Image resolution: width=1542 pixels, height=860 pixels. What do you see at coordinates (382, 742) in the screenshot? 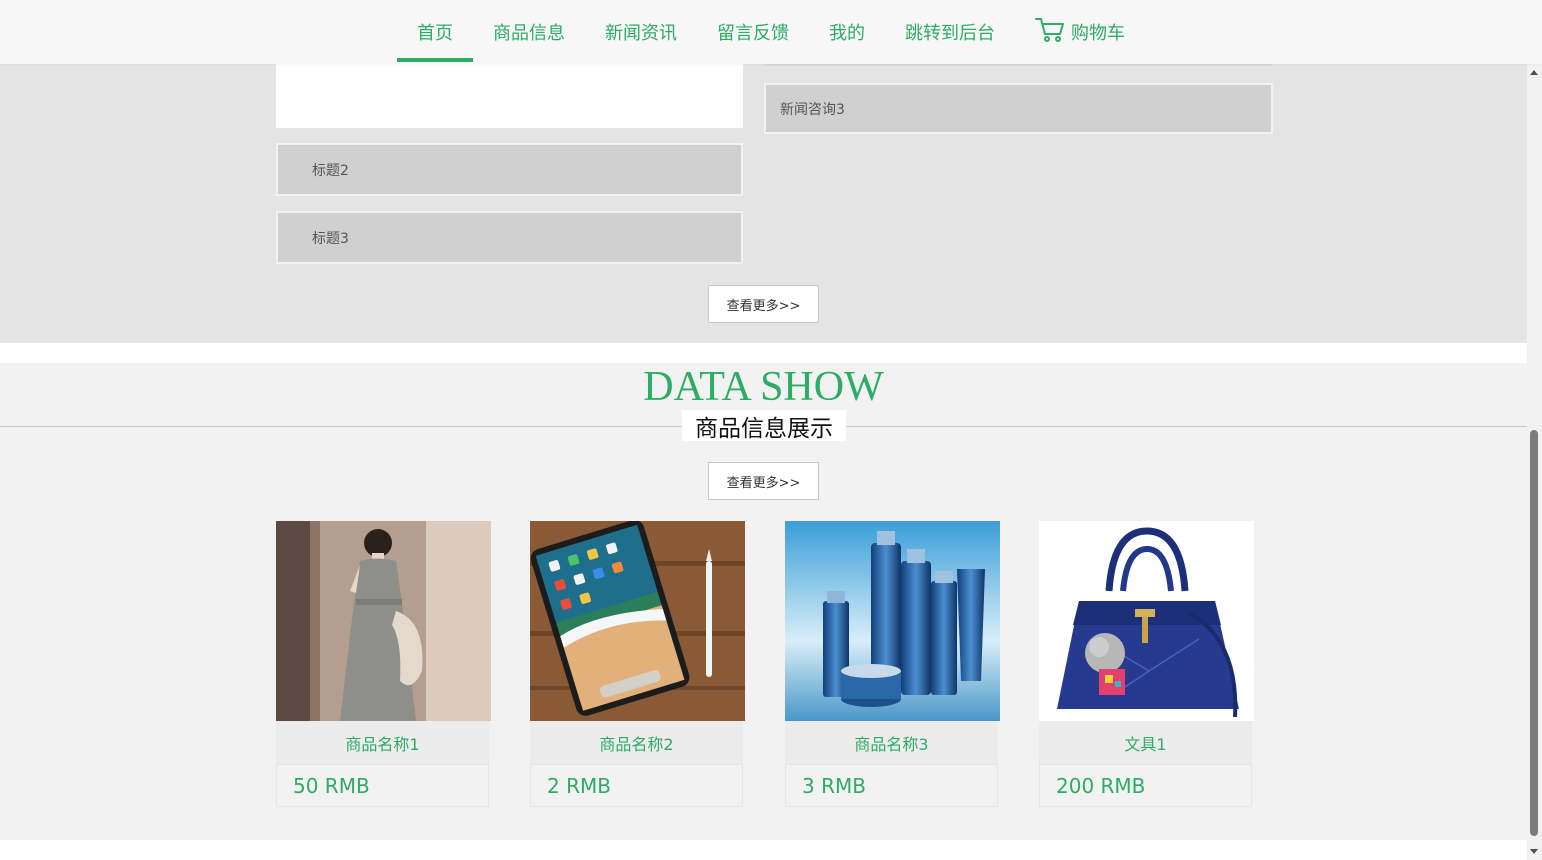
I see `product-name: 商品名称1` at bounding box center [382, 742].